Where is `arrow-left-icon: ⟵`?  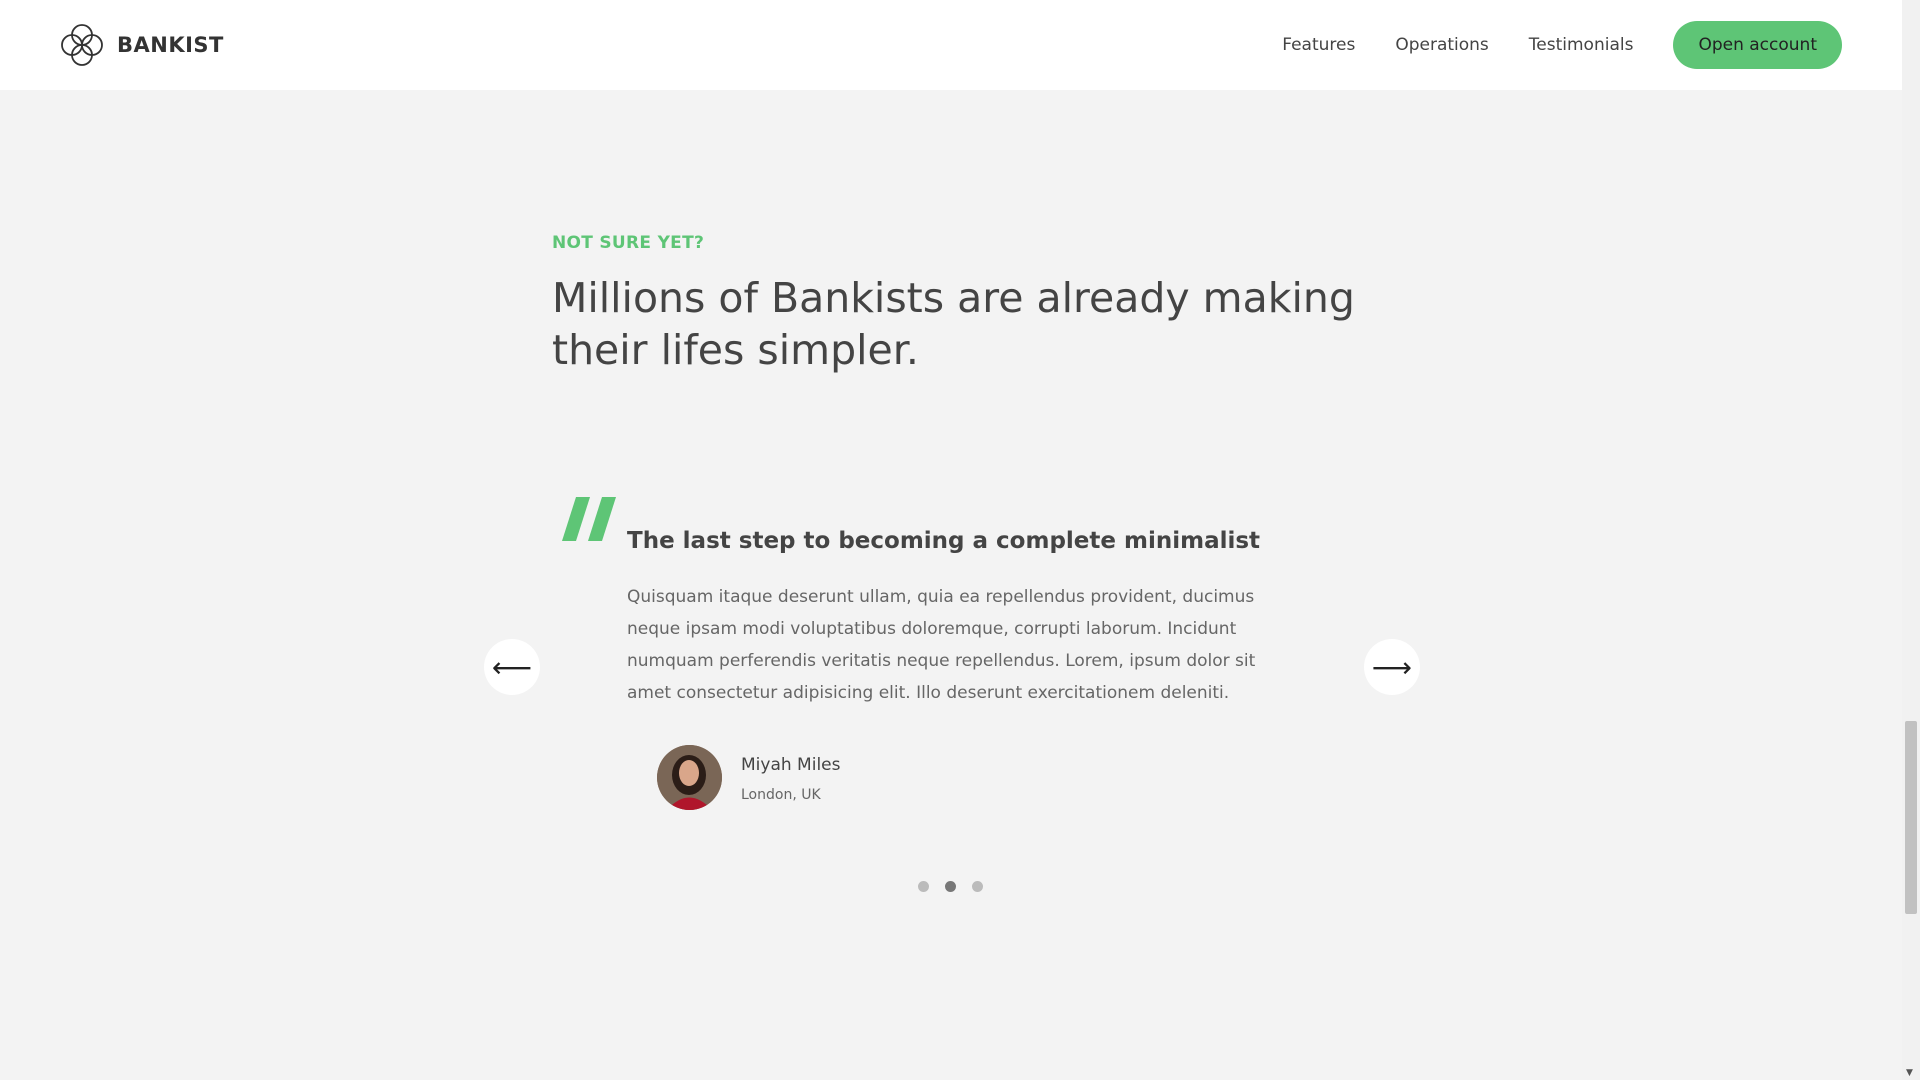
arrow-left-icon: ⟵ is located at coordinates (512, 667).